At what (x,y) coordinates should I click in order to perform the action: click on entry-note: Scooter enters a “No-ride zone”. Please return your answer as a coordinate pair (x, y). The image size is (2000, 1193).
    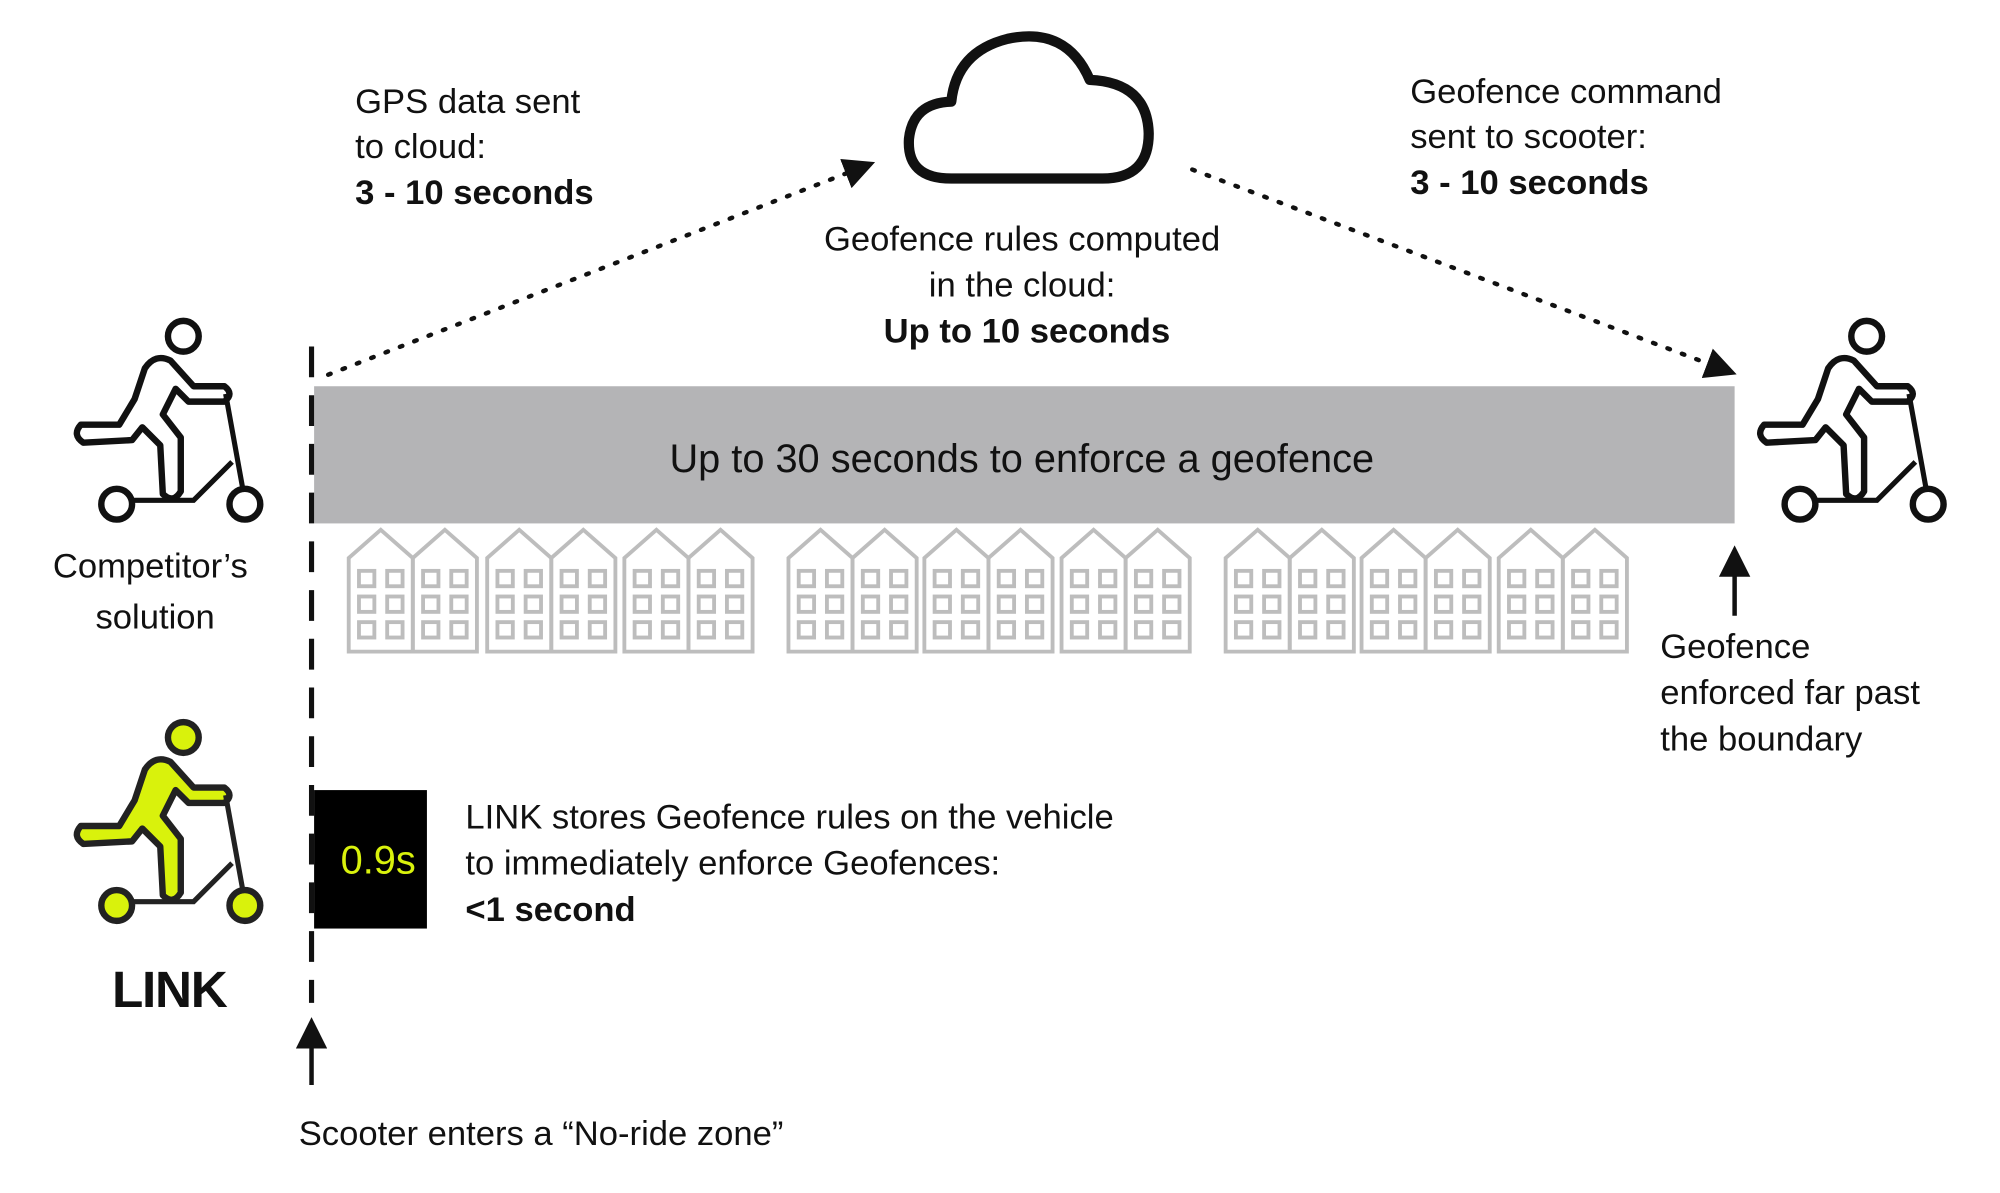
    Looking at the image, I should click on (541, 1134).